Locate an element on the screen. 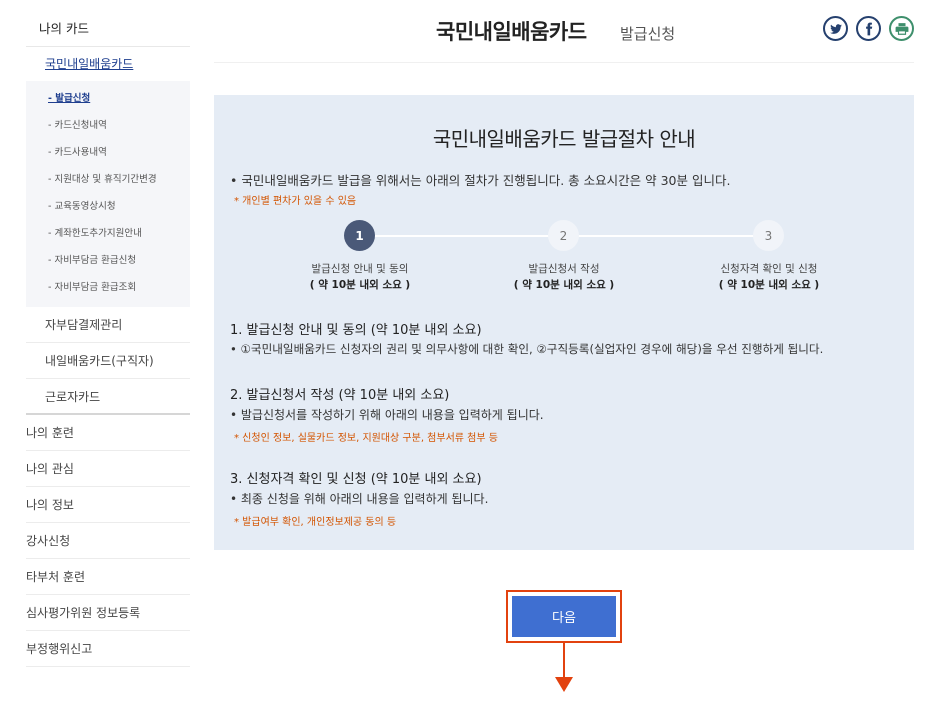  step-2-circle: 2 is located at coordinates (563, 235).